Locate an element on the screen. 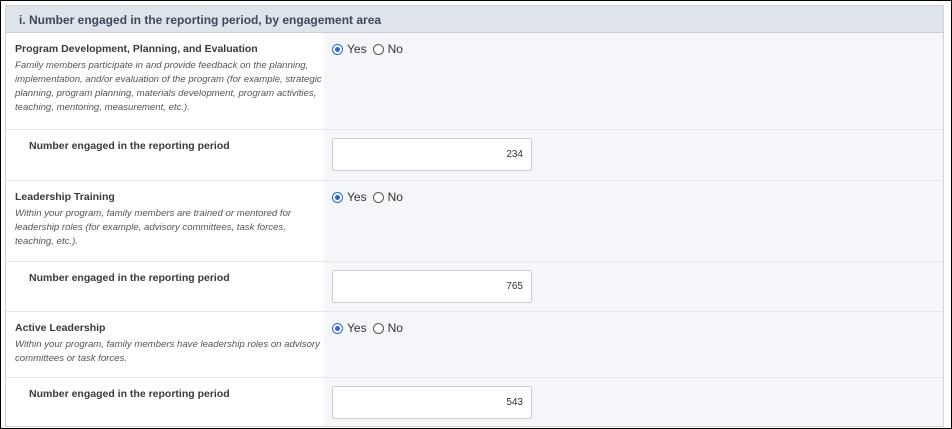 This screenshot has width=952, height=429. number-row-program-development: Number engaged in the reporting period is located at coordinates (474, 155).